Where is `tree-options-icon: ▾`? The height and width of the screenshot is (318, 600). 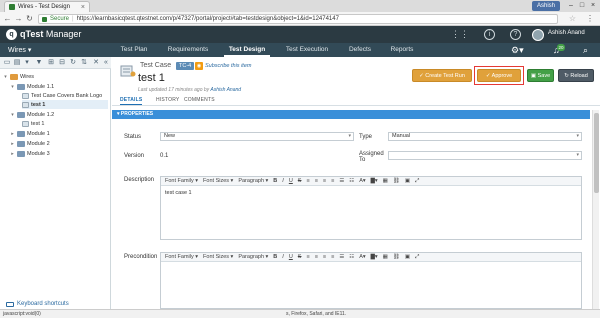
tree-options-icon: ▾ is located at coordinates (27, 63).